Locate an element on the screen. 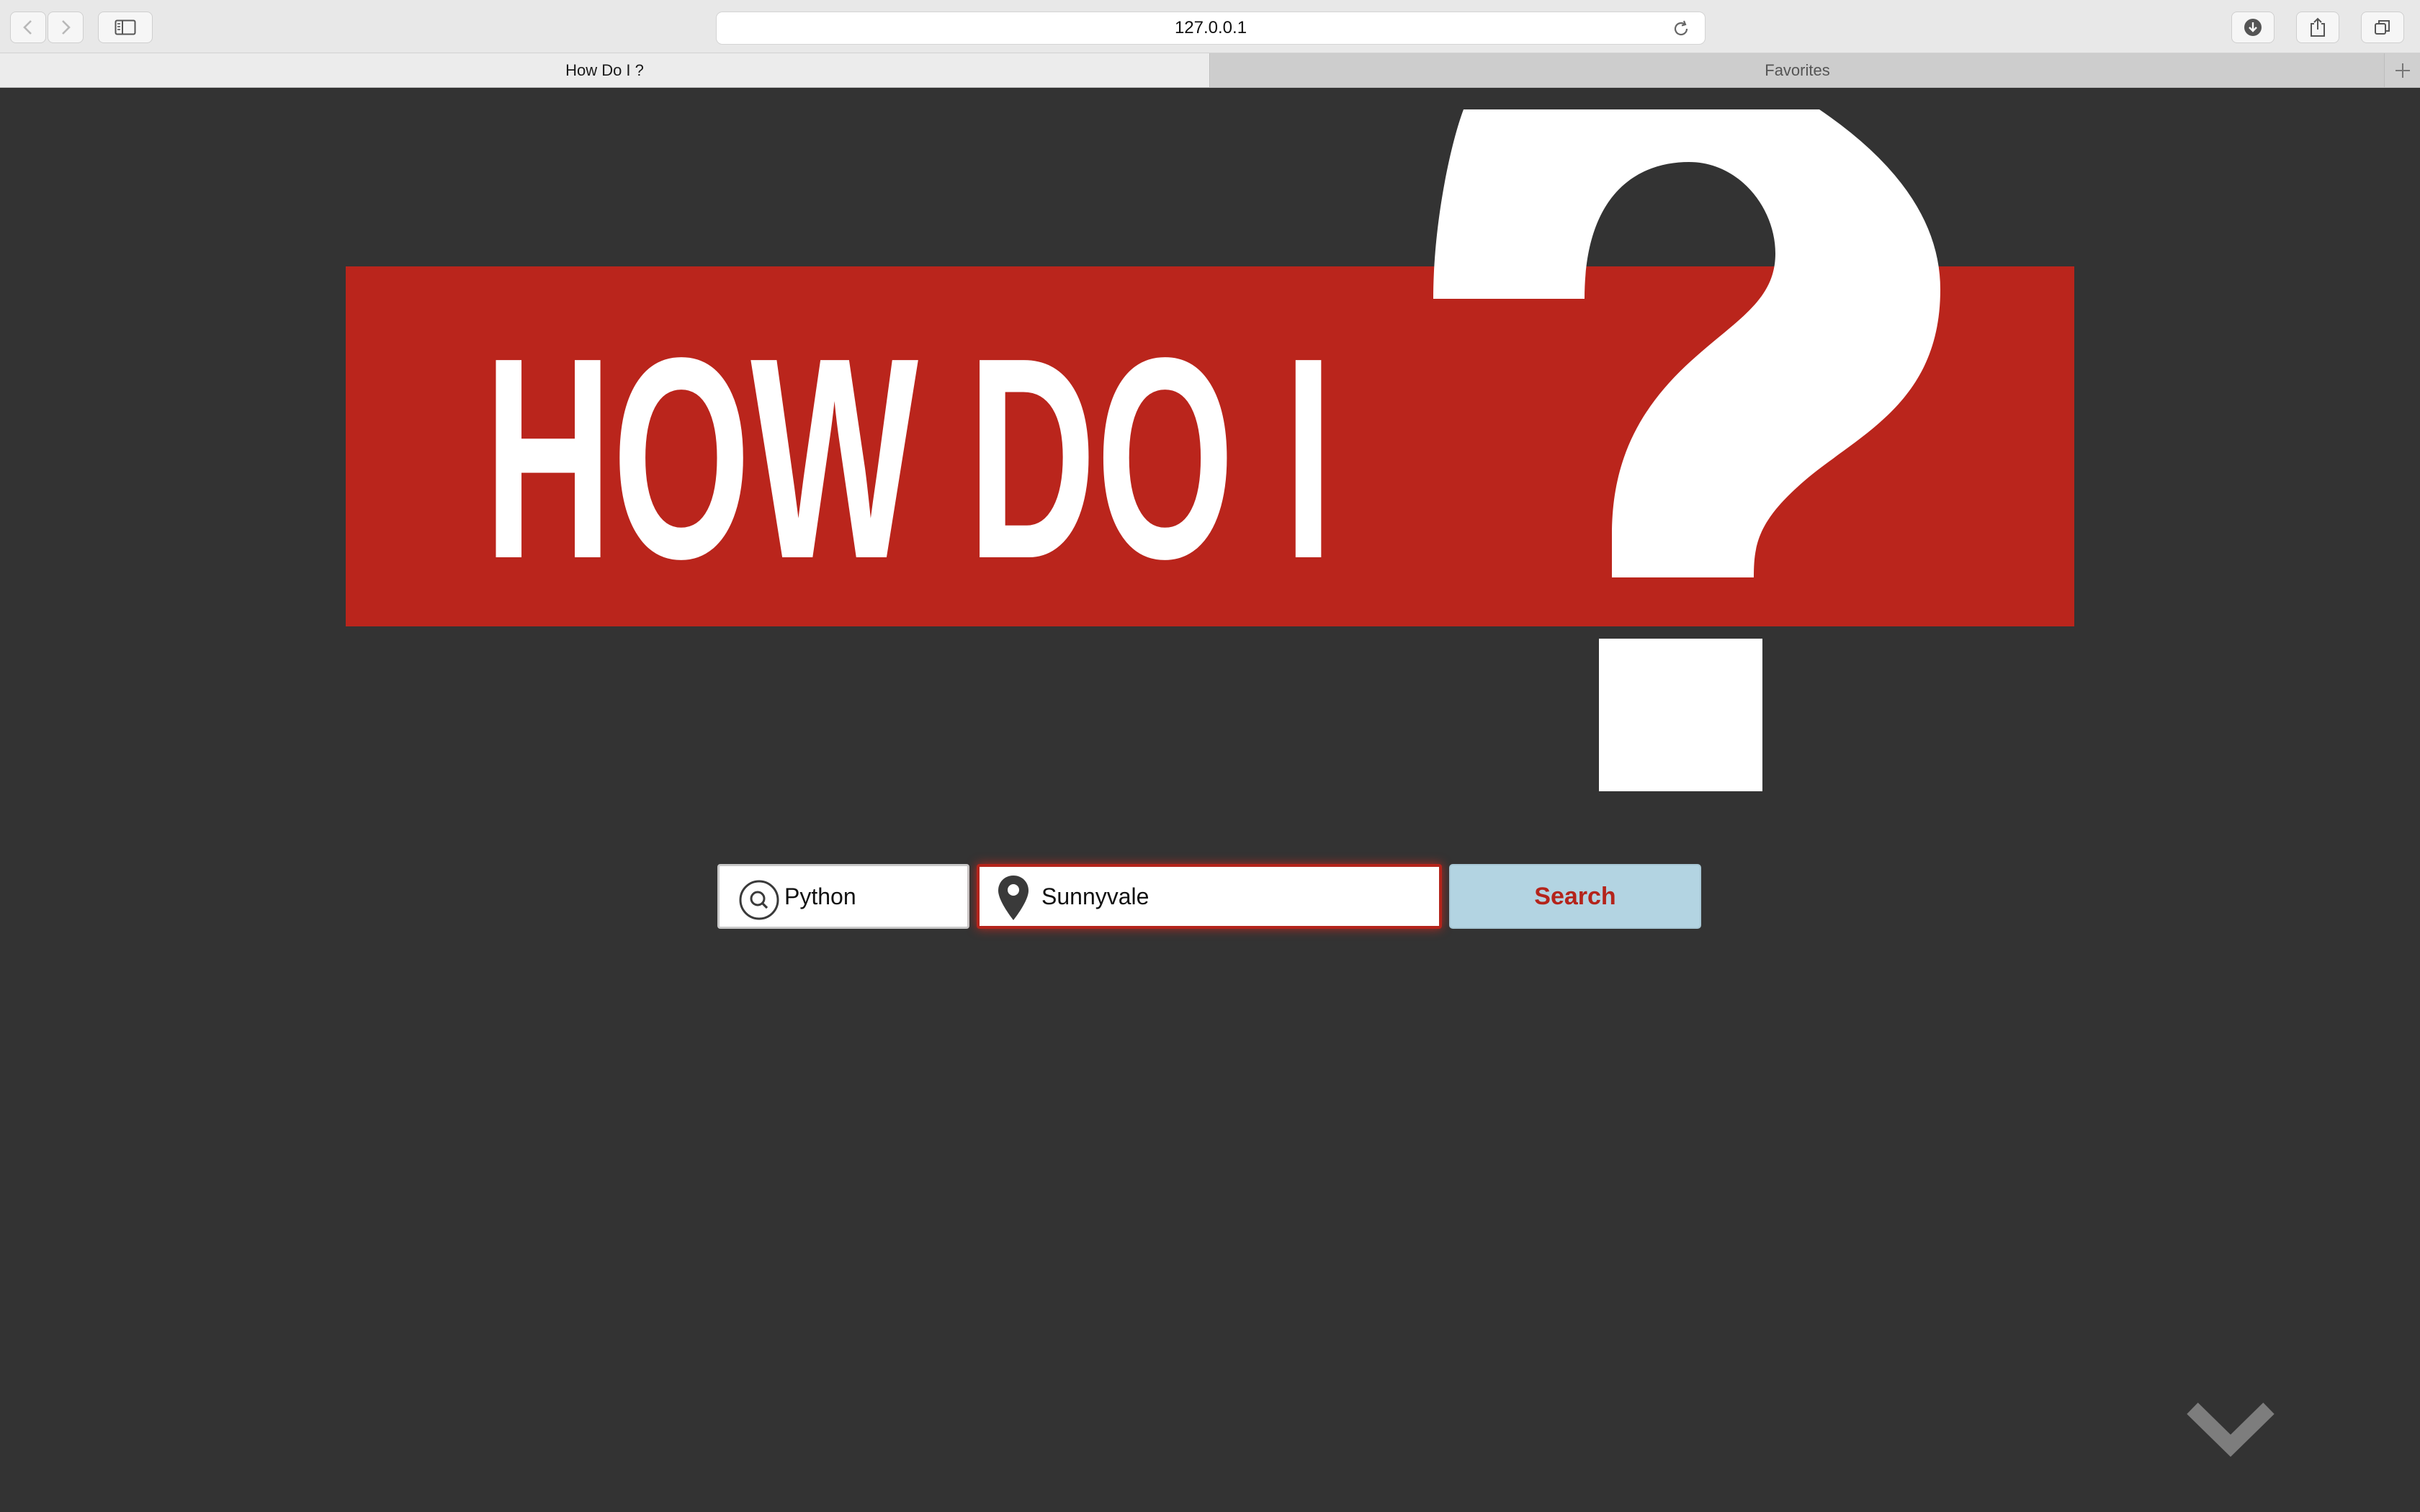 Image resolution: width=2420 pixels, height=1512 pixels. share-icon is located at coordinates (2318, 27).